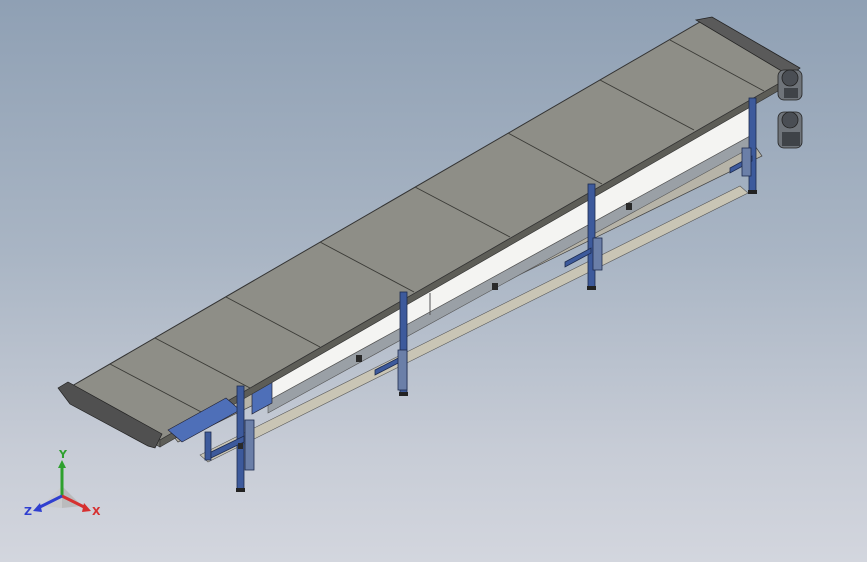 The height and width of the screenshot is (562, 867). I want to click on drive-motor-lower, so click(790, 130).